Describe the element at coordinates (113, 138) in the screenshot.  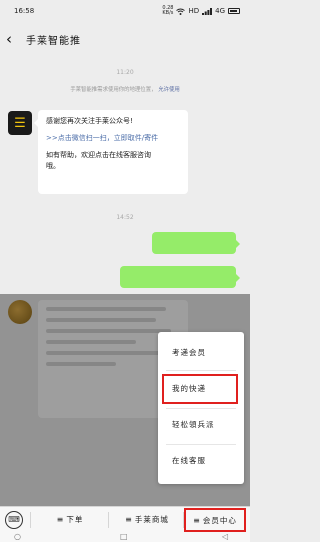
I see `scan-pickup-link: >>点击微信扫一扫，立即取件/寄件` at that location.